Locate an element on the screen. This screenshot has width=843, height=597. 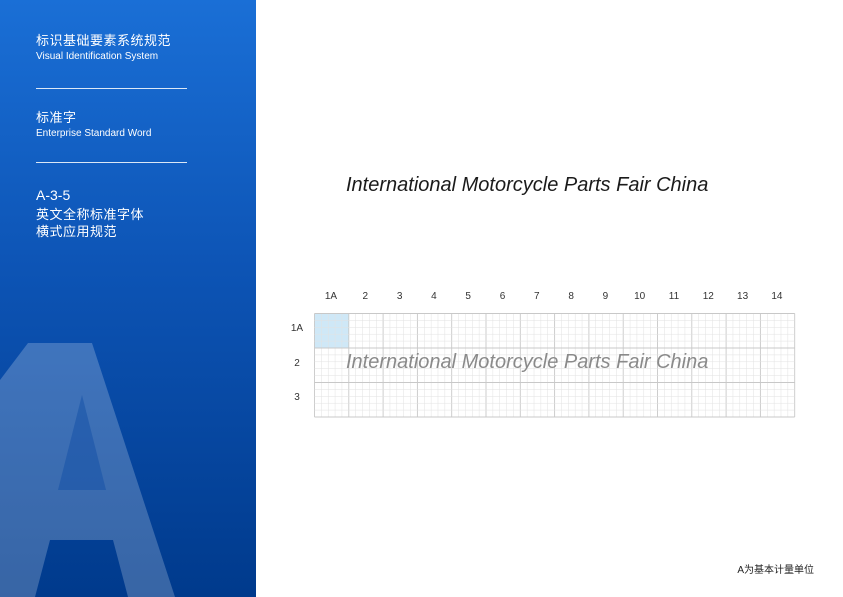
section-title-cn: 标准字 is located at coordinates (56, 117).